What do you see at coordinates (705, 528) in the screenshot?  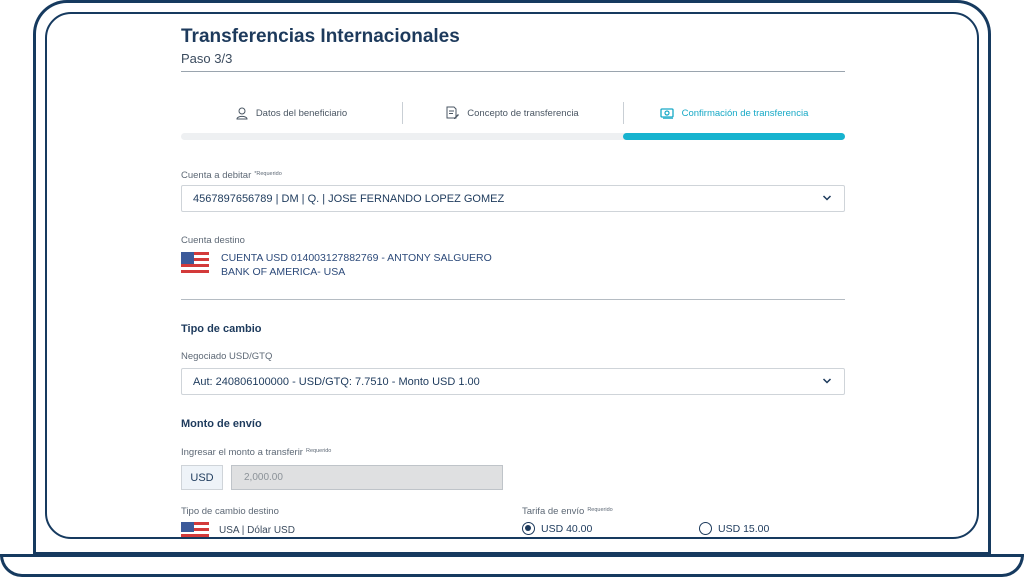 I see `radio-button` at bounding box center [705, 528].